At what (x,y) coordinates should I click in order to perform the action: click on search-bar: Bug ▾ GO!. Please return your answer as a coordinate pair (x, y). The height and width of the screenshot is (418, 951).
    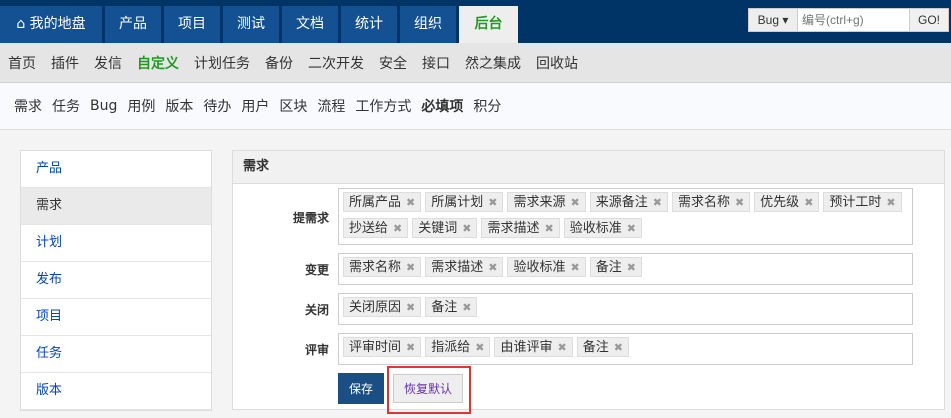
    Looking at the image, I should click on (848, 20).